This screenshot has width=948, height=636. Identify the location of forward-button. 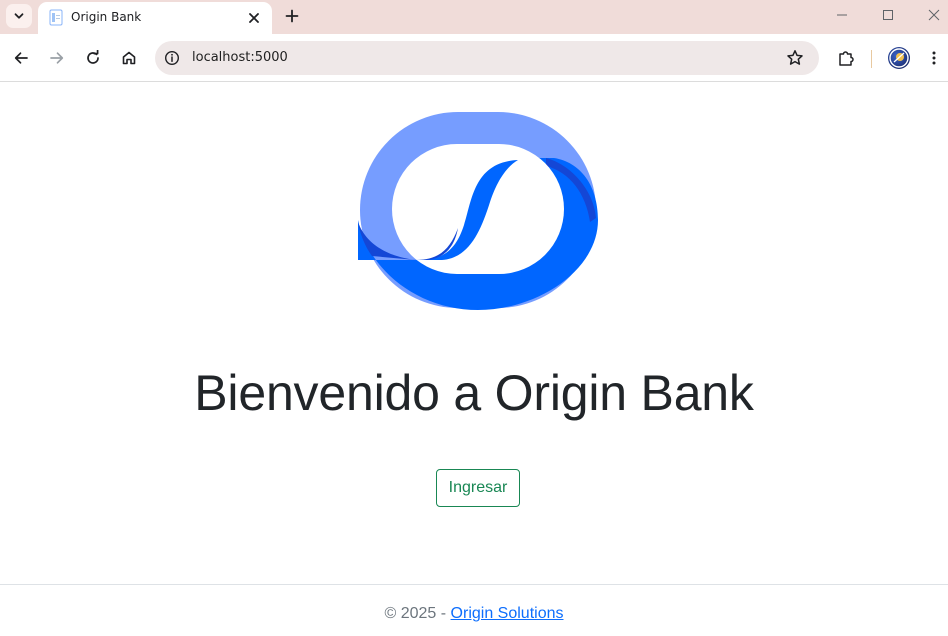
(57, 58).